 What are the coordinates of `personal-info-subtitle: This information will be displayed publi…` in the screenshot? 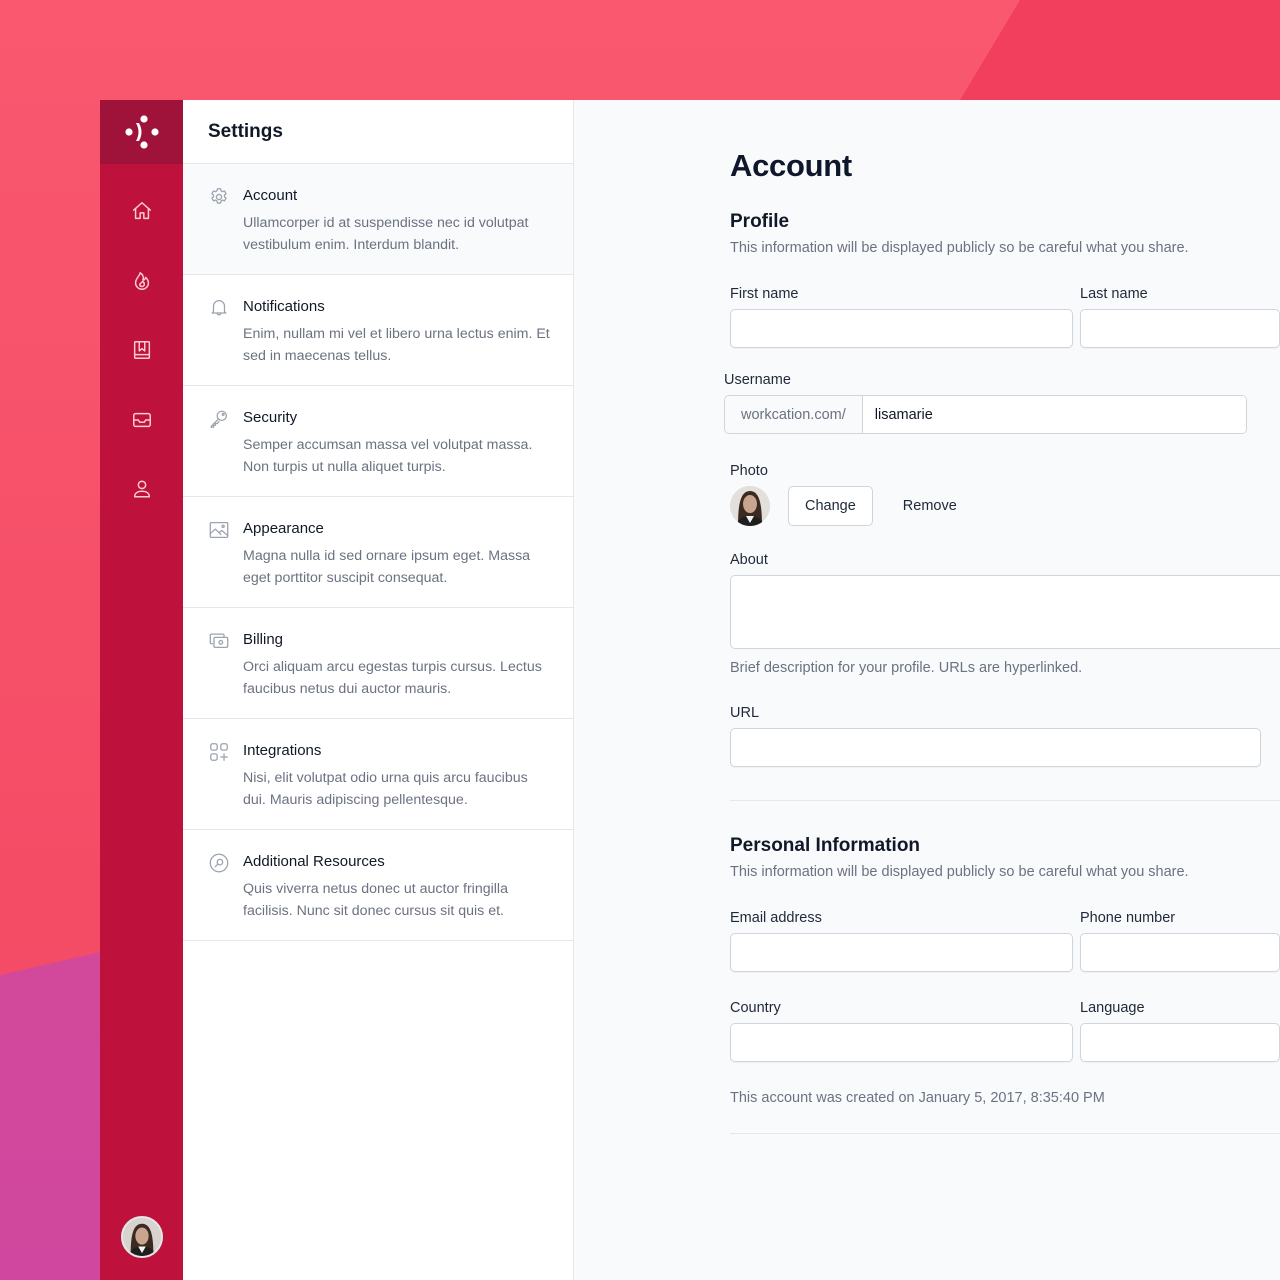 It's located at (959, 872).